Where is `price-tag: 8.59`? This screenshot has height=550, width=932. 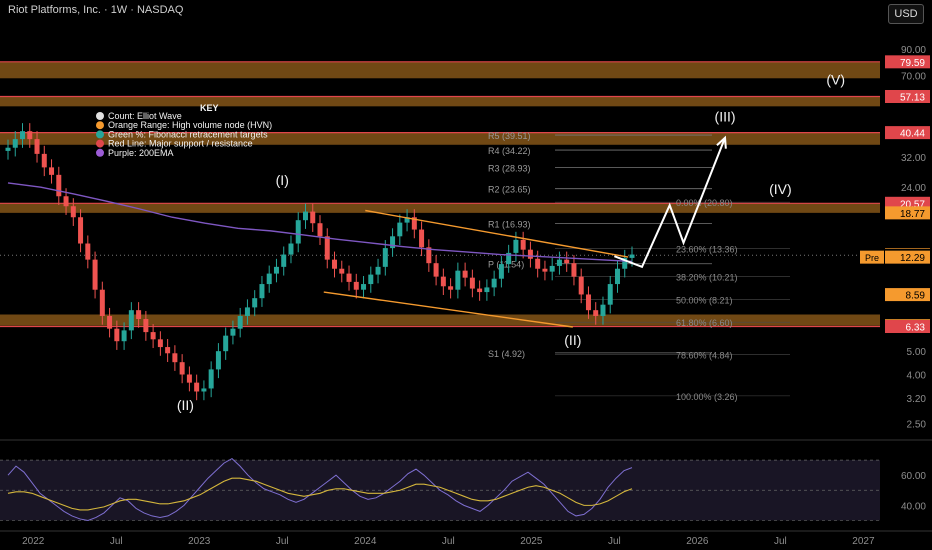 price-tag: 8.59 is located at coordinates (916, 296).